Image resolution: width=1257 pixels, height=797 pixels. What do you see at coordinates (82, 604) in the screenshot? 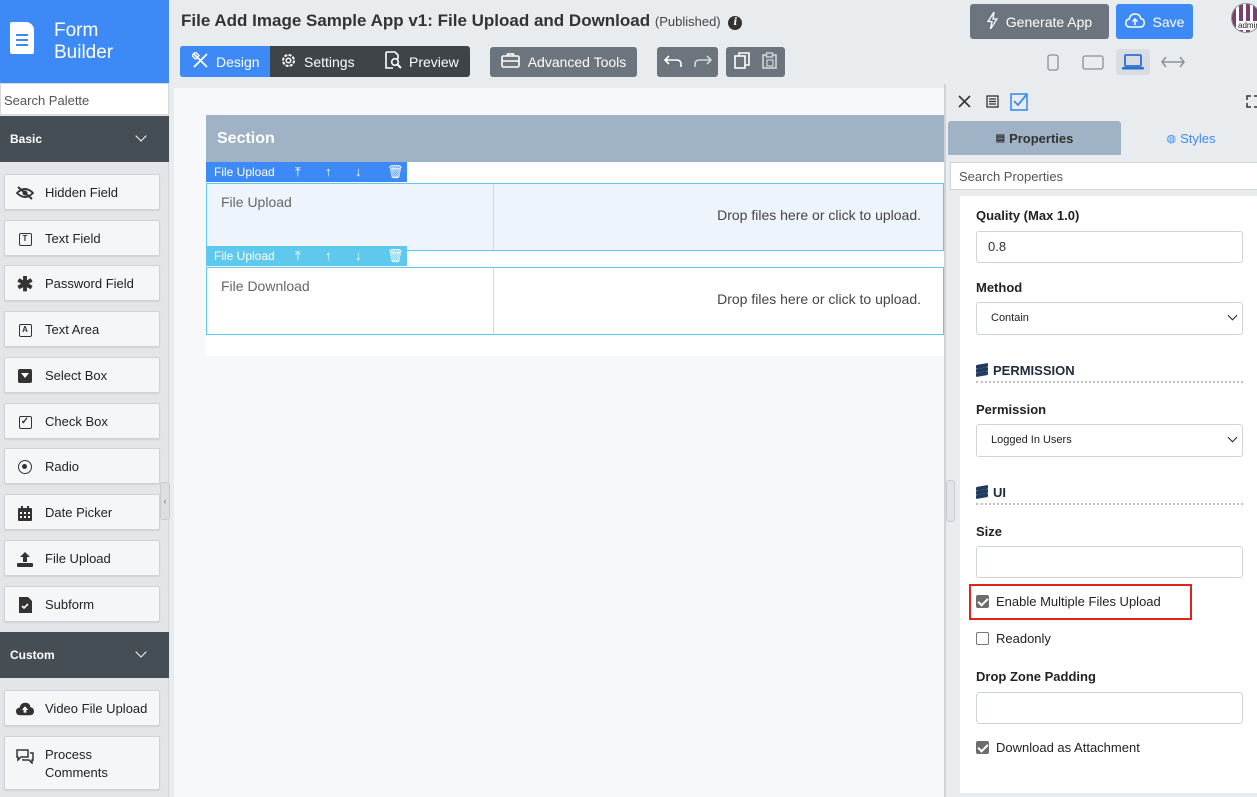
I see `palette-item-subform: Subform` at bounding box center [82, 604].